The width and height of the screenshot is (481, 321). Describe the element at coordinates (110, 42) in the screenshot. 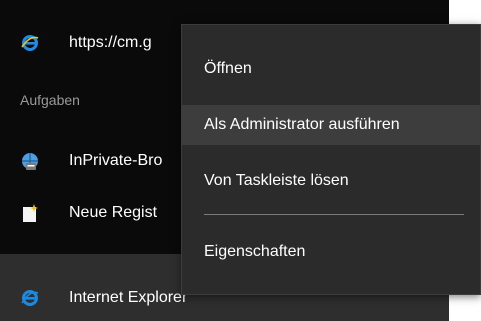

I see `jump-list-item-label: https://cm.g` at that location.